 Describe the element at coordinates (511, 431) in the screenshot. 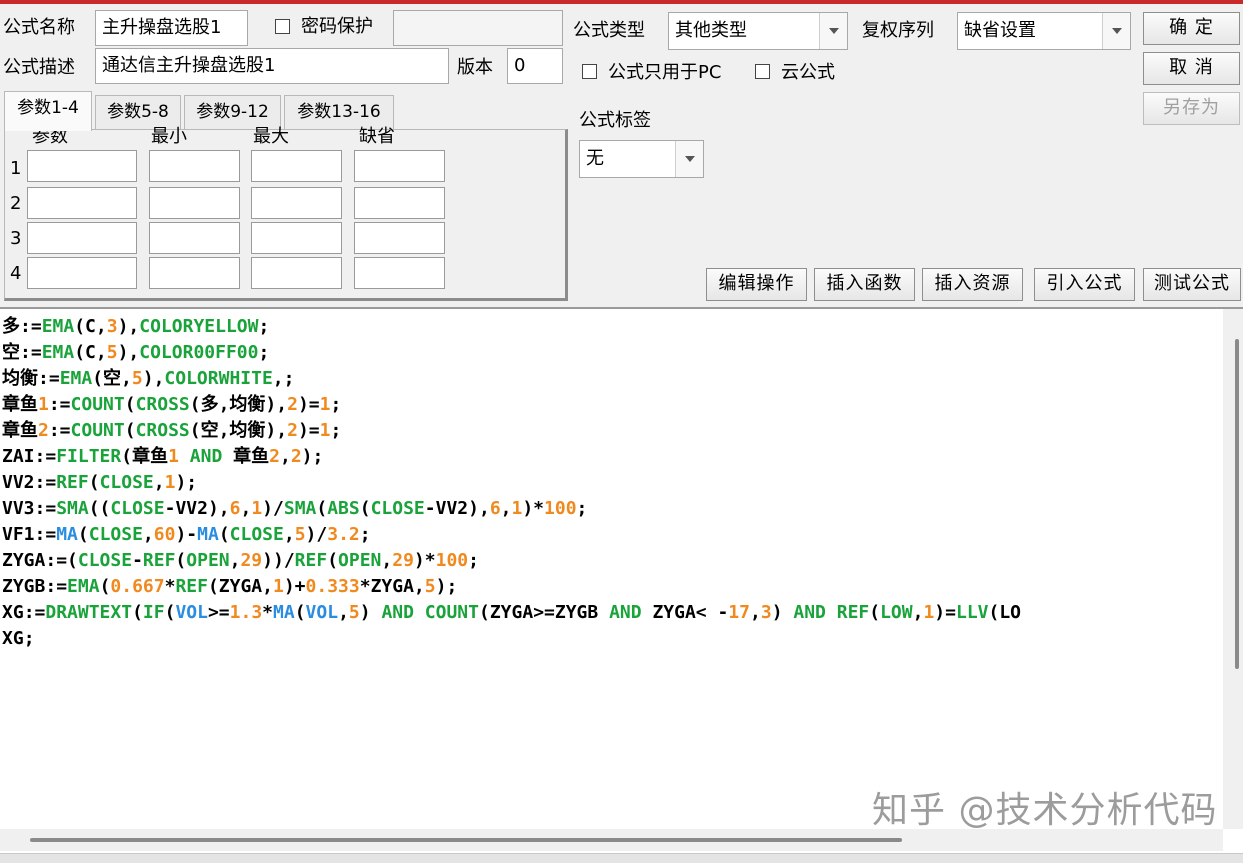

I see `code-line: 章鱼2:=COUNT(CROSS(空,均衡),2)=1;` at that location.